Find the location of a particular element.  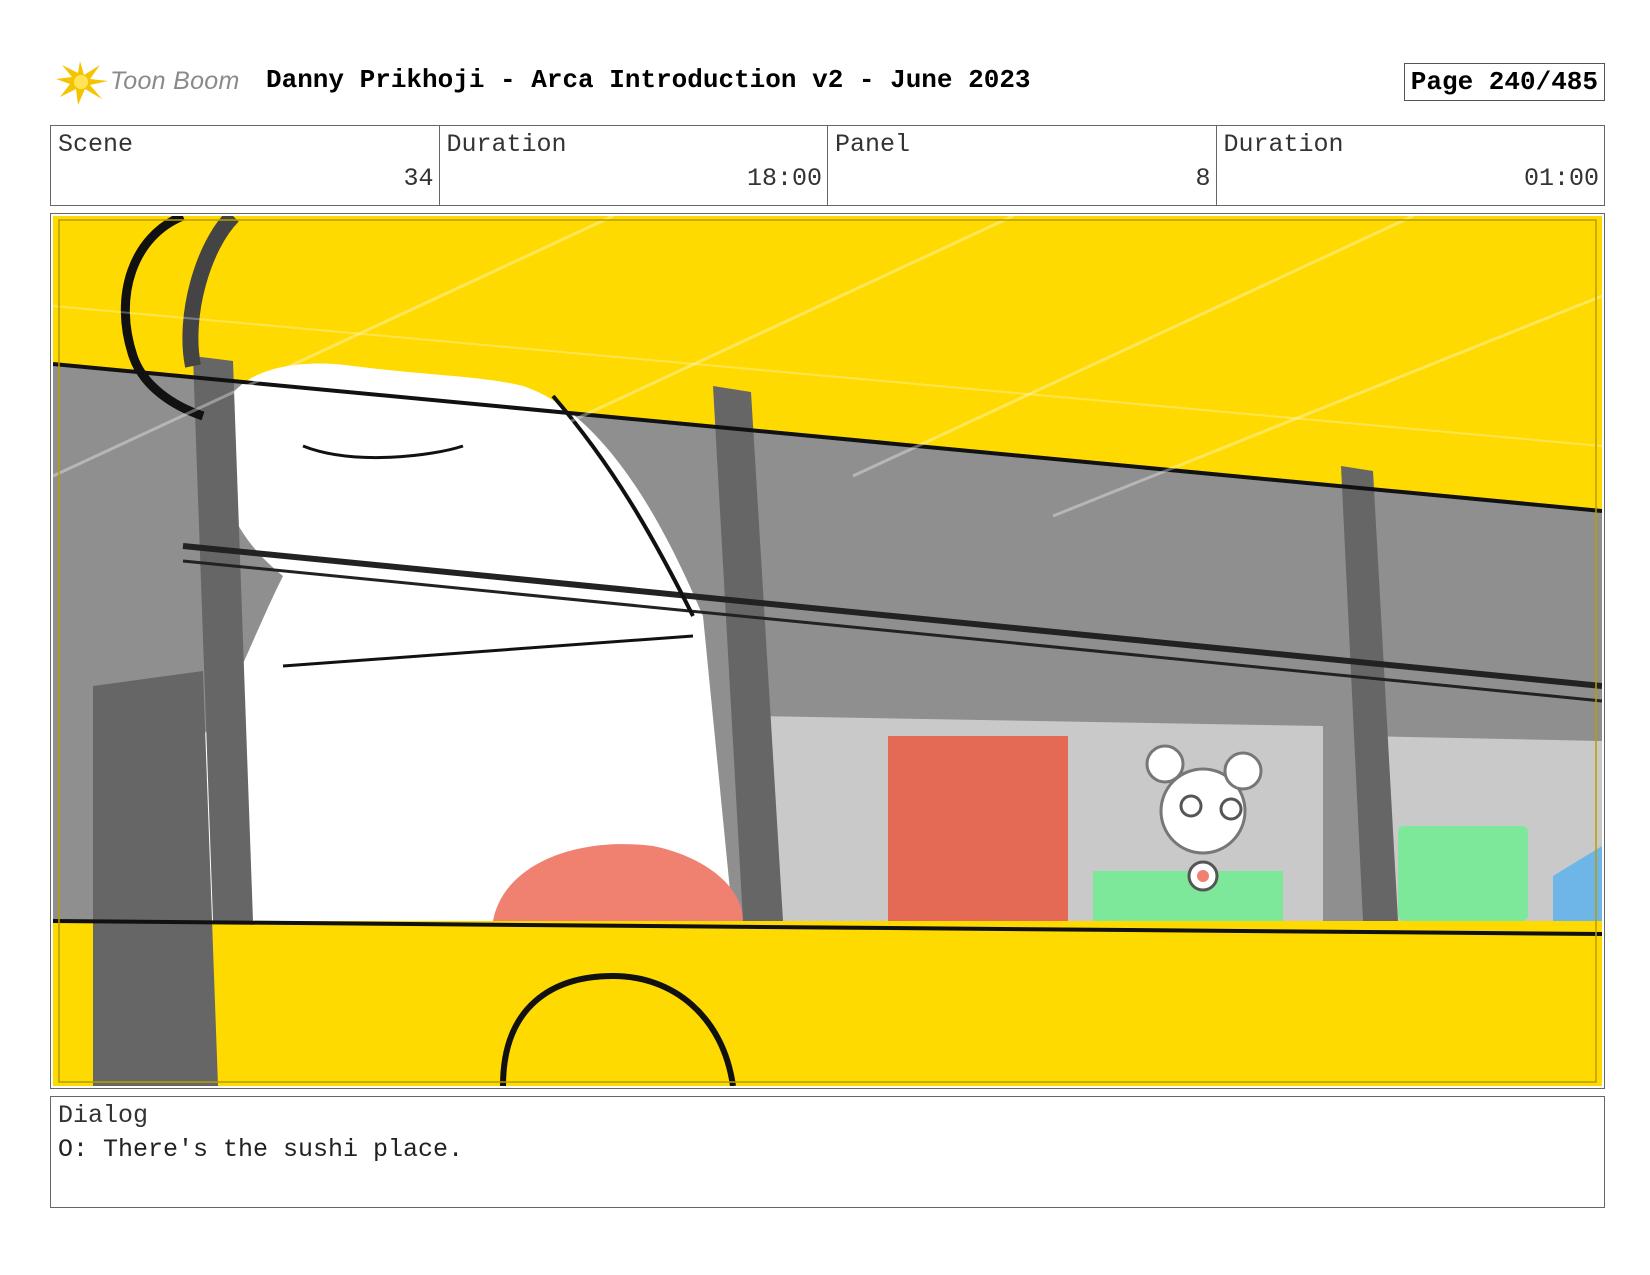

toon-boom-logo: Toon Boom is located at coordinates (154, 82).